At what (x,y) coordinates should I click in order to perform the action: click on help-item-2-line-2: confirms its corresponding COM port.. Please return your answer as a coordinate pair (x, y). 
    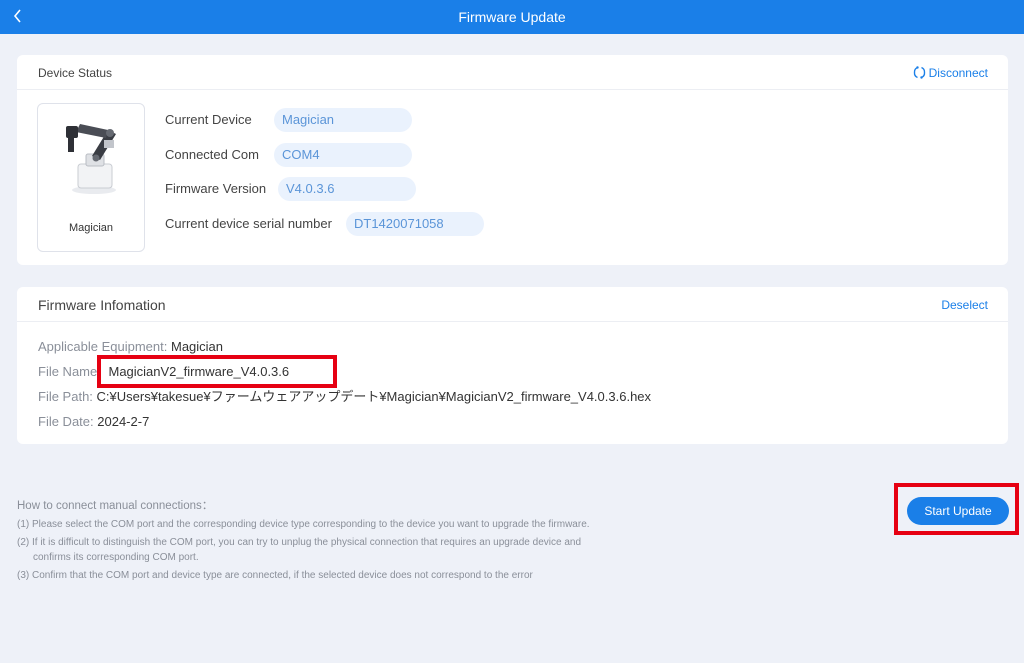
    Looking at the image, I should click on (116, 557).